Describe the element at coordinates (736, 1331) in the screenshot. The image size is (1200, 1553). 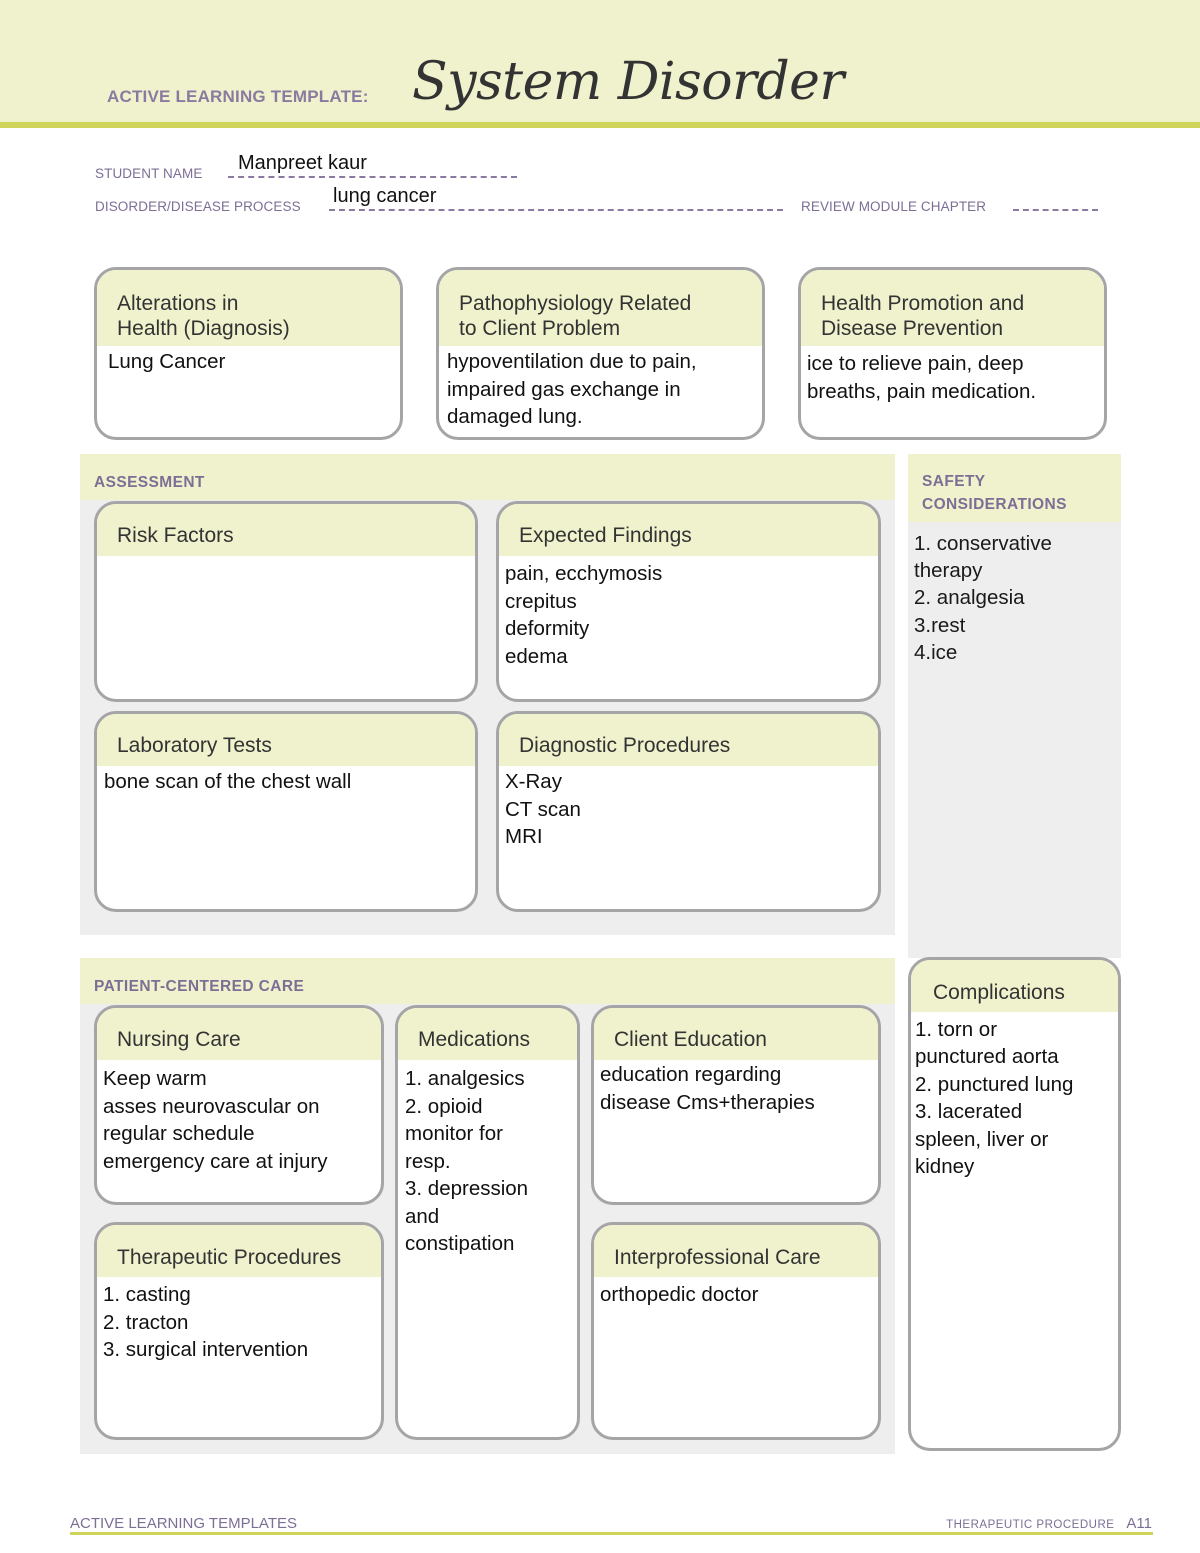
I see `interprofessional-care-box: Interprofessional Care orthopedic doctor` at that location.